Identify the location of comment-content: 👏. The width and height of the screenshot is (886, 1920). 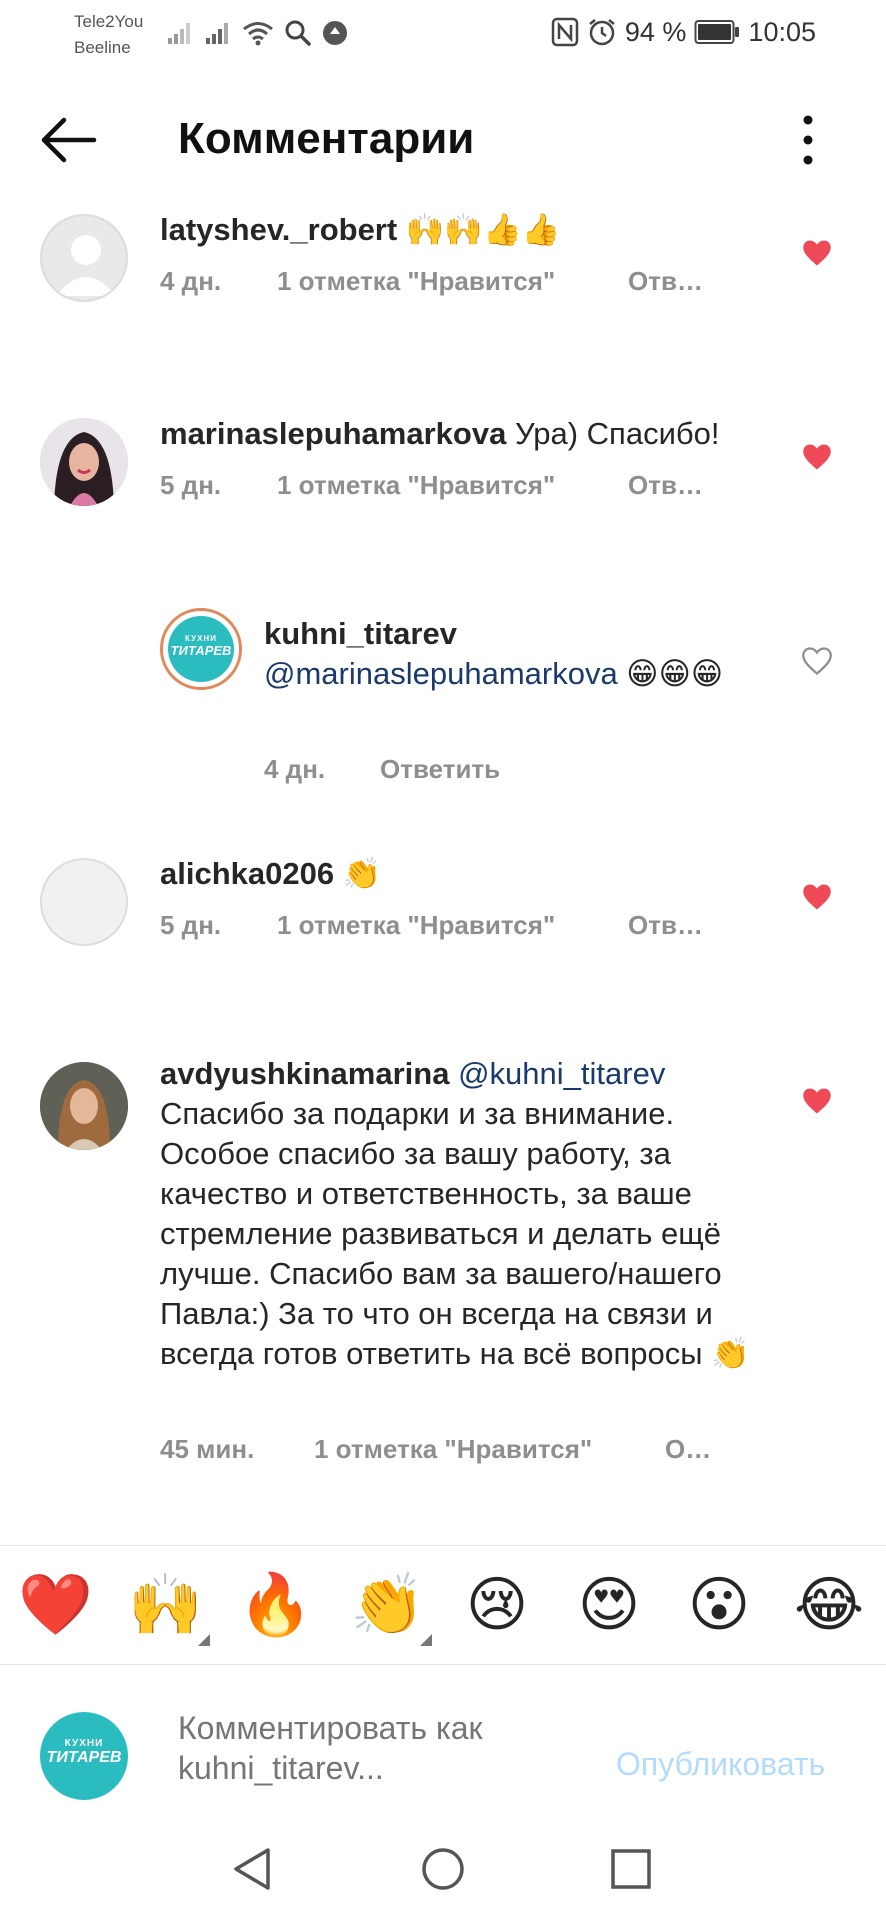
(358, 873).